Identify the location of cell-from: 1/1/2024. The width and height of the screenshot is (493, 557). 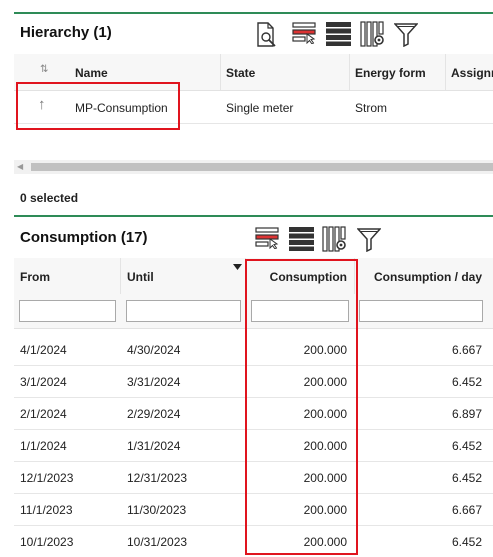
(43, 446).